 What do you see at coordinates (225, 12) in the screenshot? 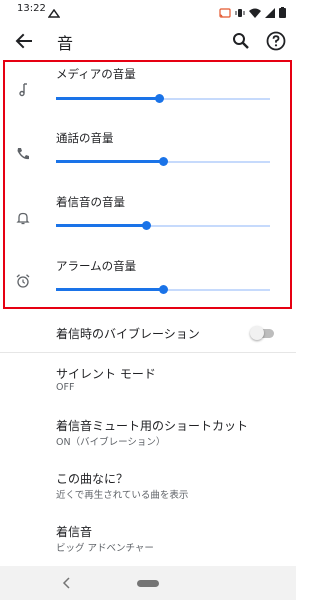
I see `cast-icon` at bounding box center [225, 12].